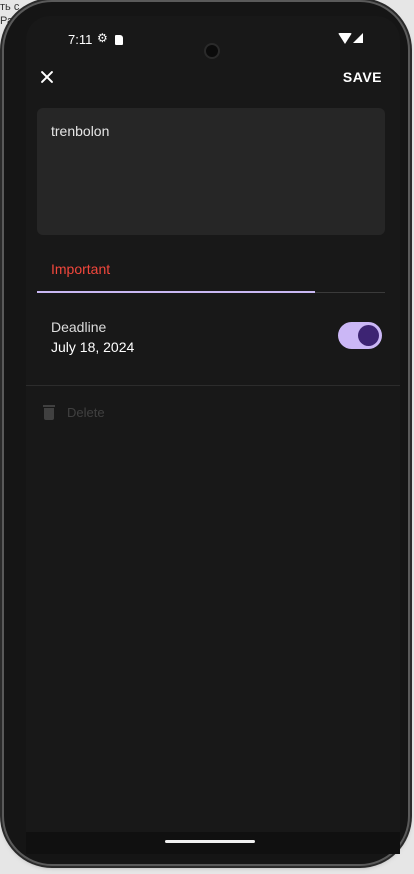  What do you see at coordinates (79, 327) in the screenshot?
I see `deadline-label: Deadline` at bounding box center [79, 327].